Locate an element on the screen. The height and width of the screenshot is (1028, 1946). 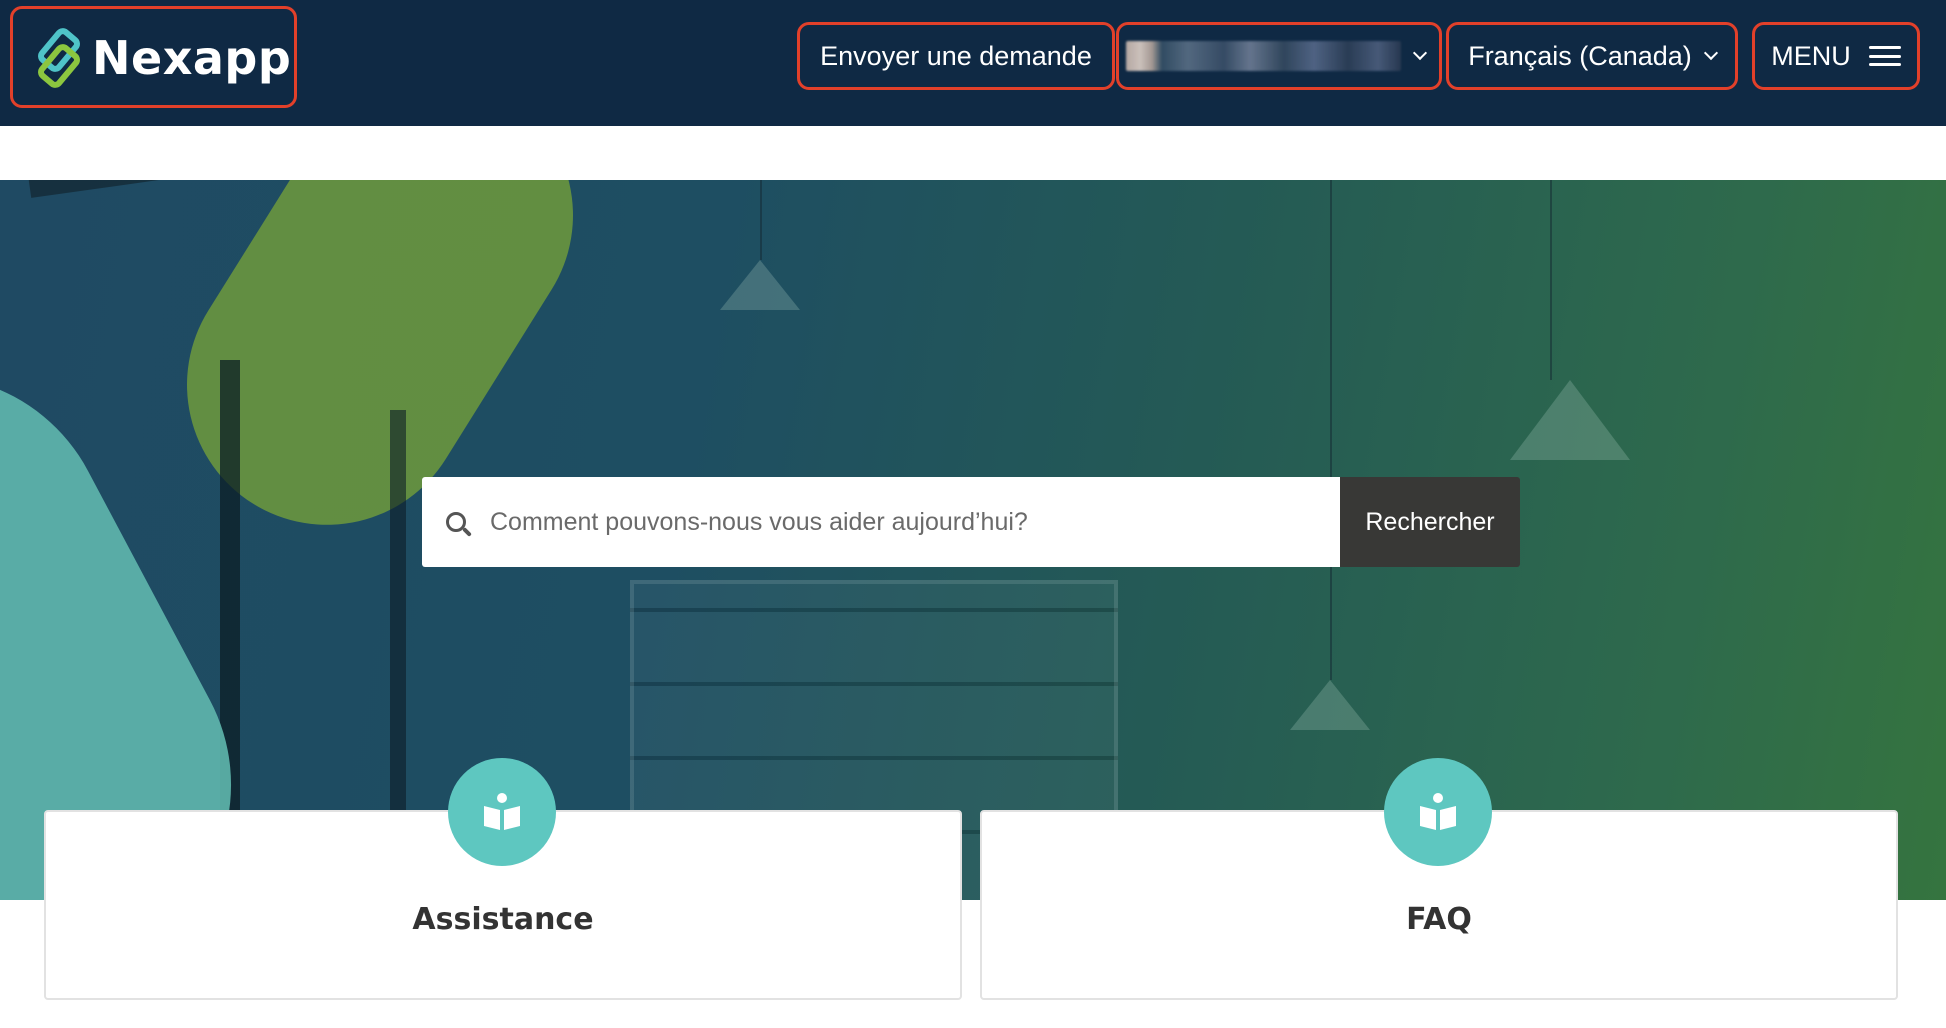
card-title: Assistance is located at coordinates (503, 919).